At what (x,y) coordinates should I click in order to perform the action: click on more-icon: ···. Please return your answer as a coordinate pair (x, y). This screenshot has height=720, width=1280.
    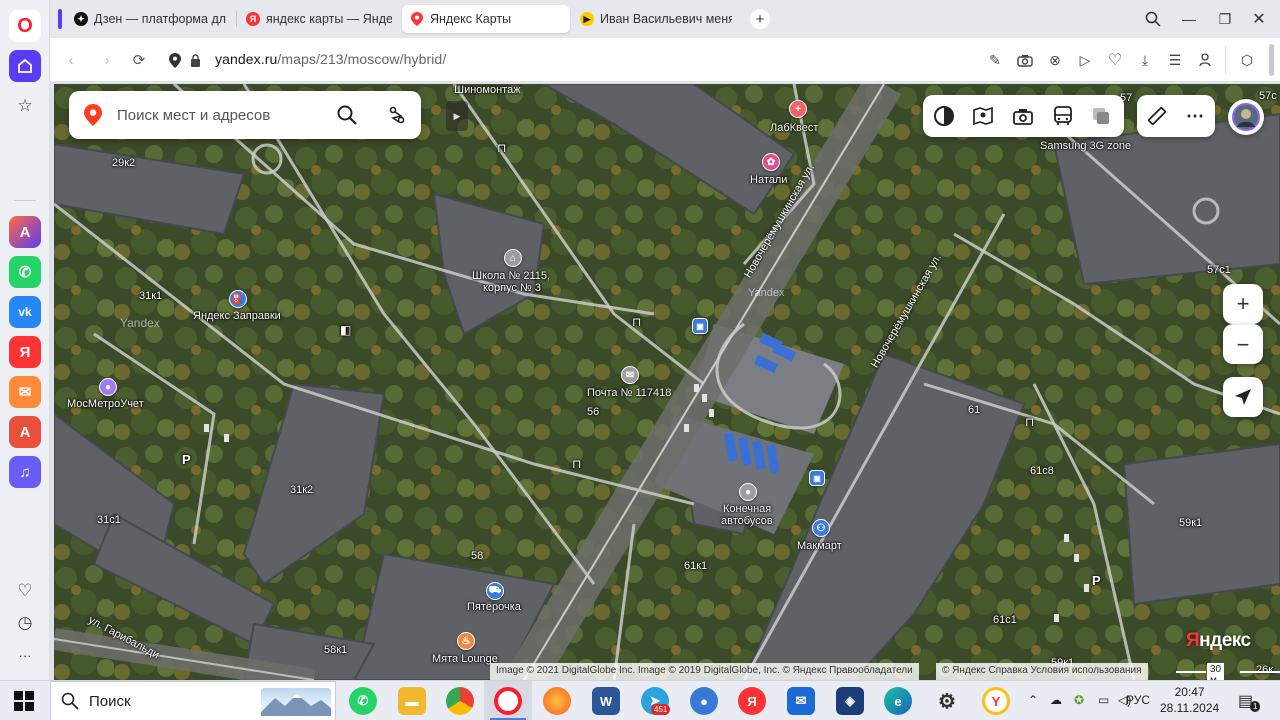
    Looking at the image, I should click on (25, 655).